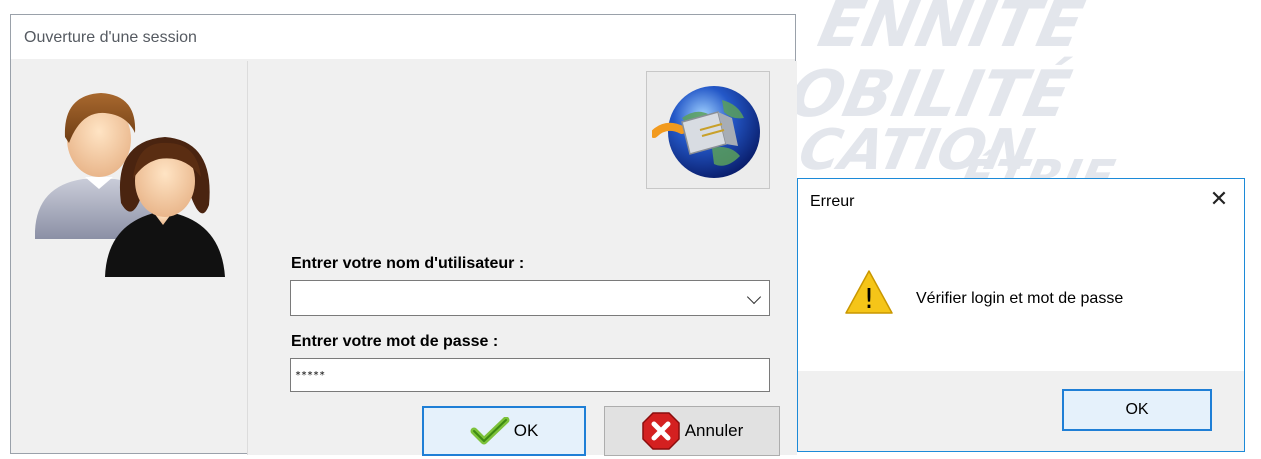 The height and width of the screenshot is (459, 1261). I want to click on warning-icon: !, so click(869, 294).